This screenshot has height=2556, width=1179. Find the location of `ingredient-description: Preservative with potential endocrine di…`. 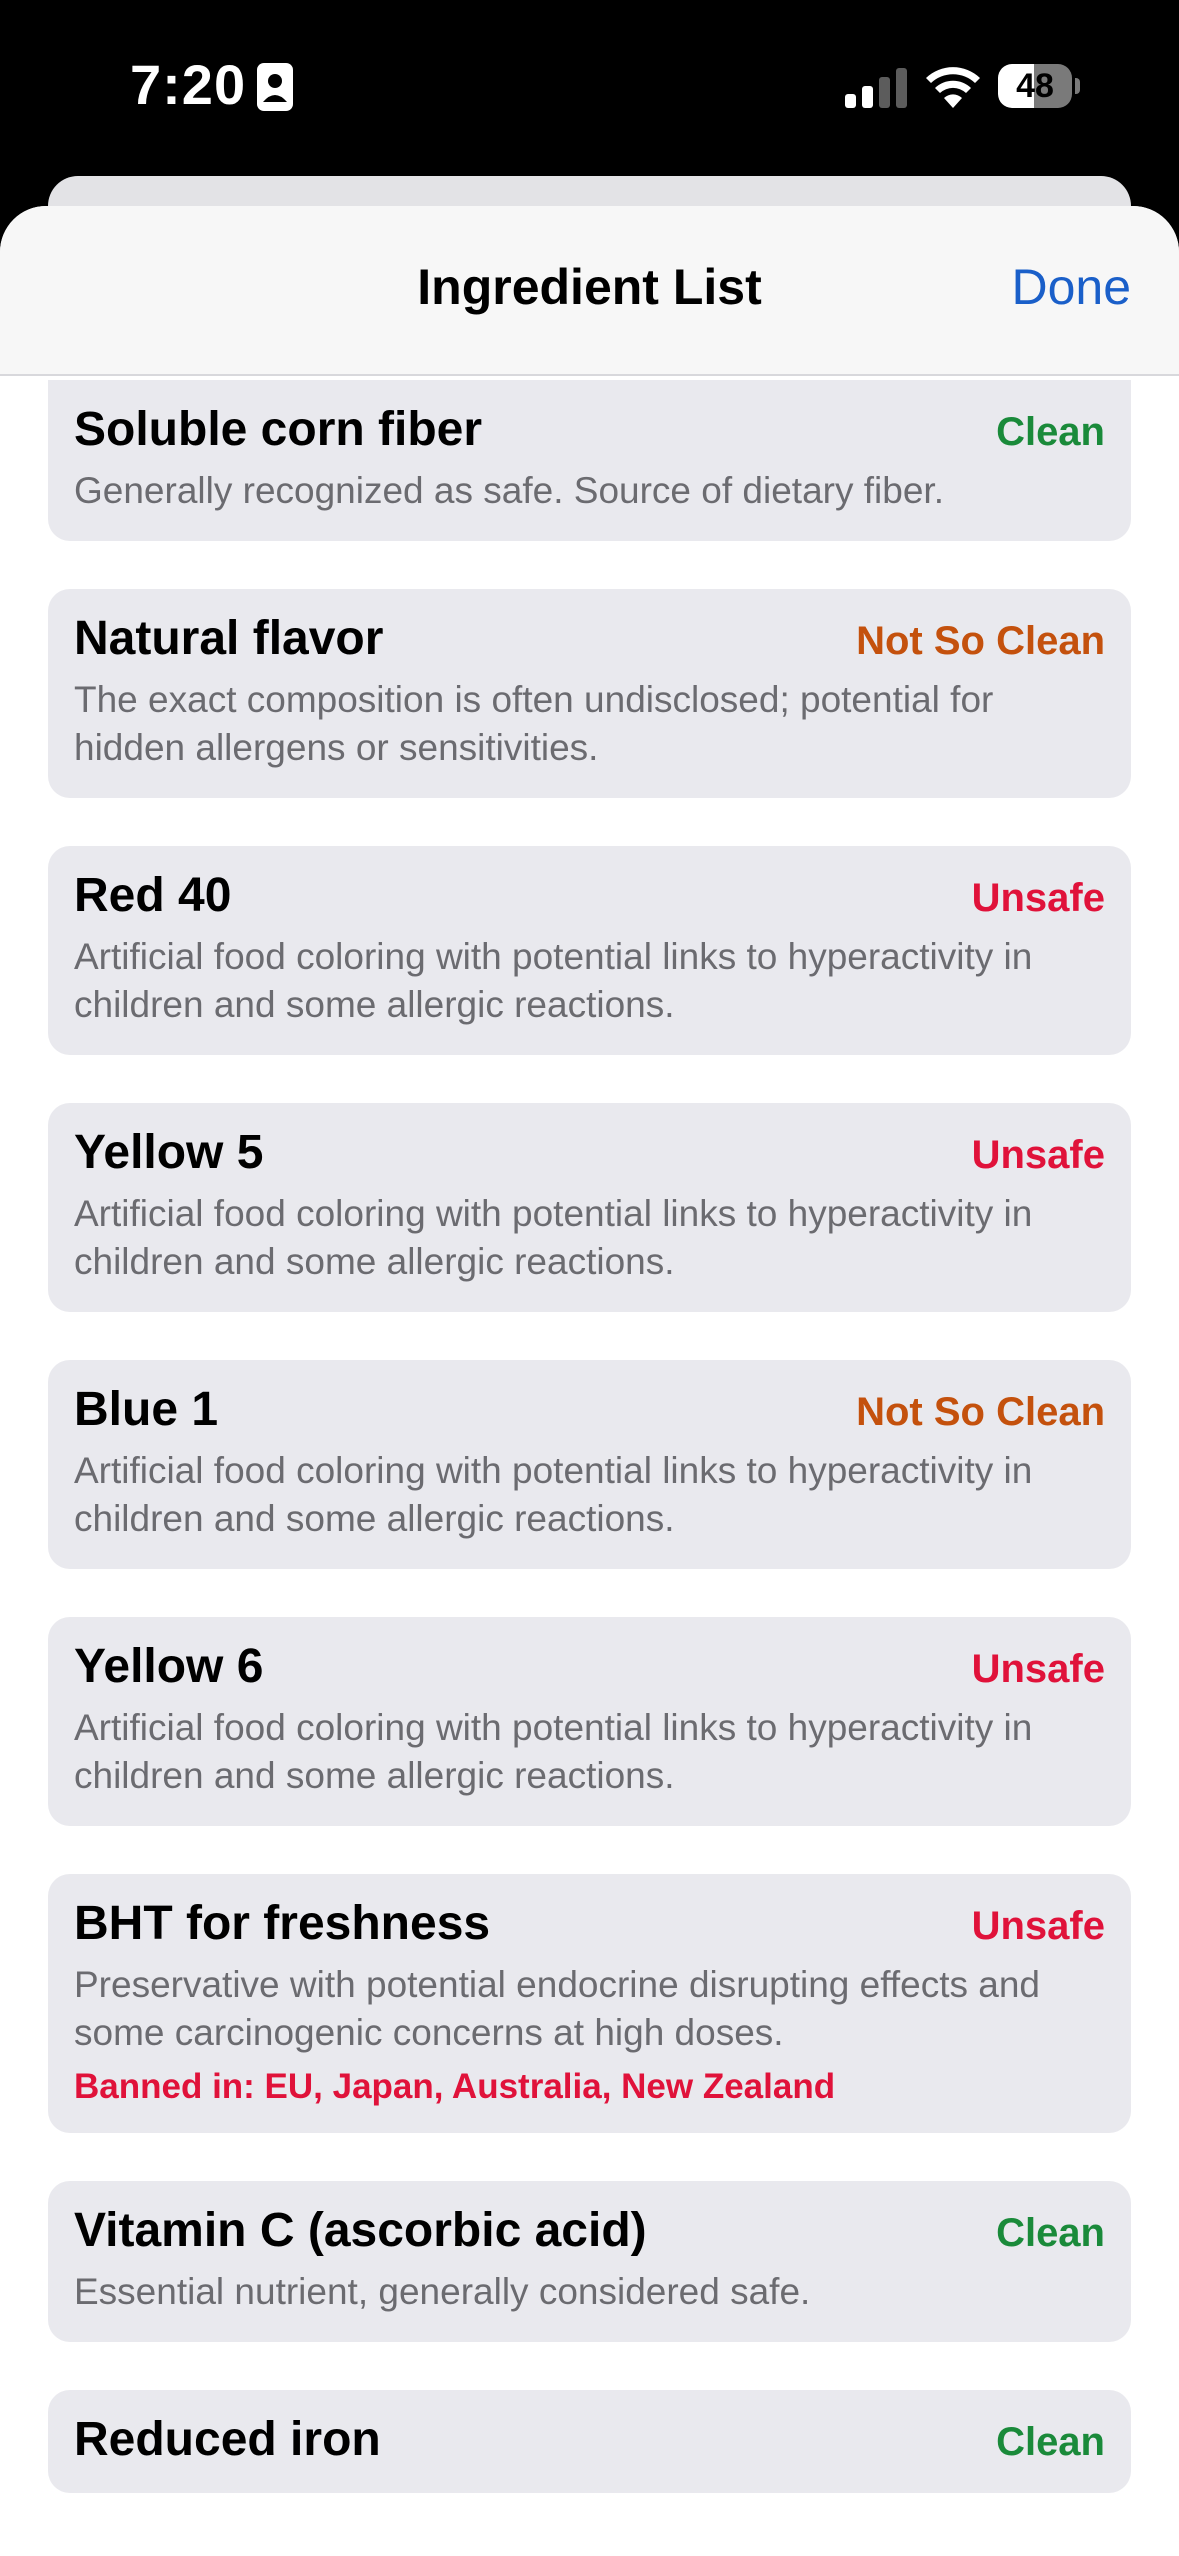

ingredient-description: Preservative with potential endocrine di… is located at coordinates (557, 2008).